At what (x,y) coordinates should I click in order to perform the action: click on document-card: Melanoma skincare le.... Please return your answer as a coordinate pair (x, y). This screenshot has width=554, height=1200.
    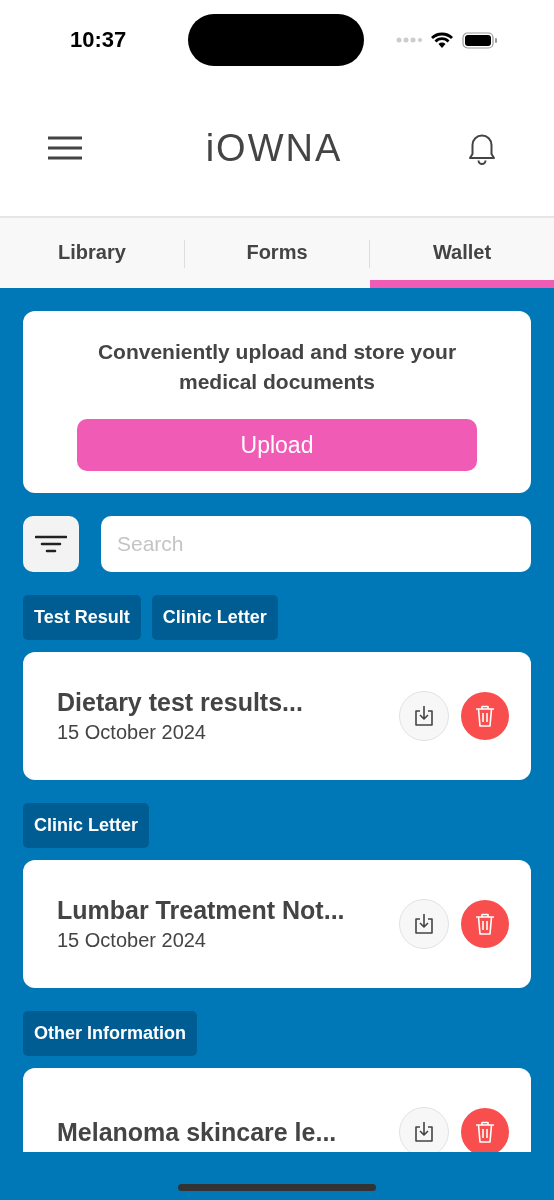
    Looking at the image, I should click on (277, 1110).